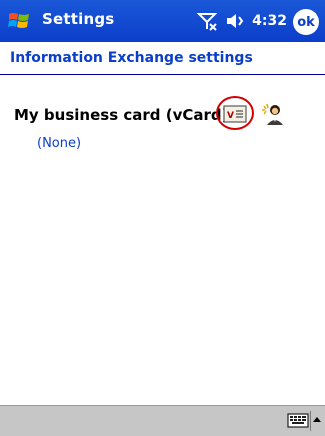 The image size is (325, 436). Describe the element at coordinates (269, 21) in the screenshot. I see `clock: 4:32` at that location.